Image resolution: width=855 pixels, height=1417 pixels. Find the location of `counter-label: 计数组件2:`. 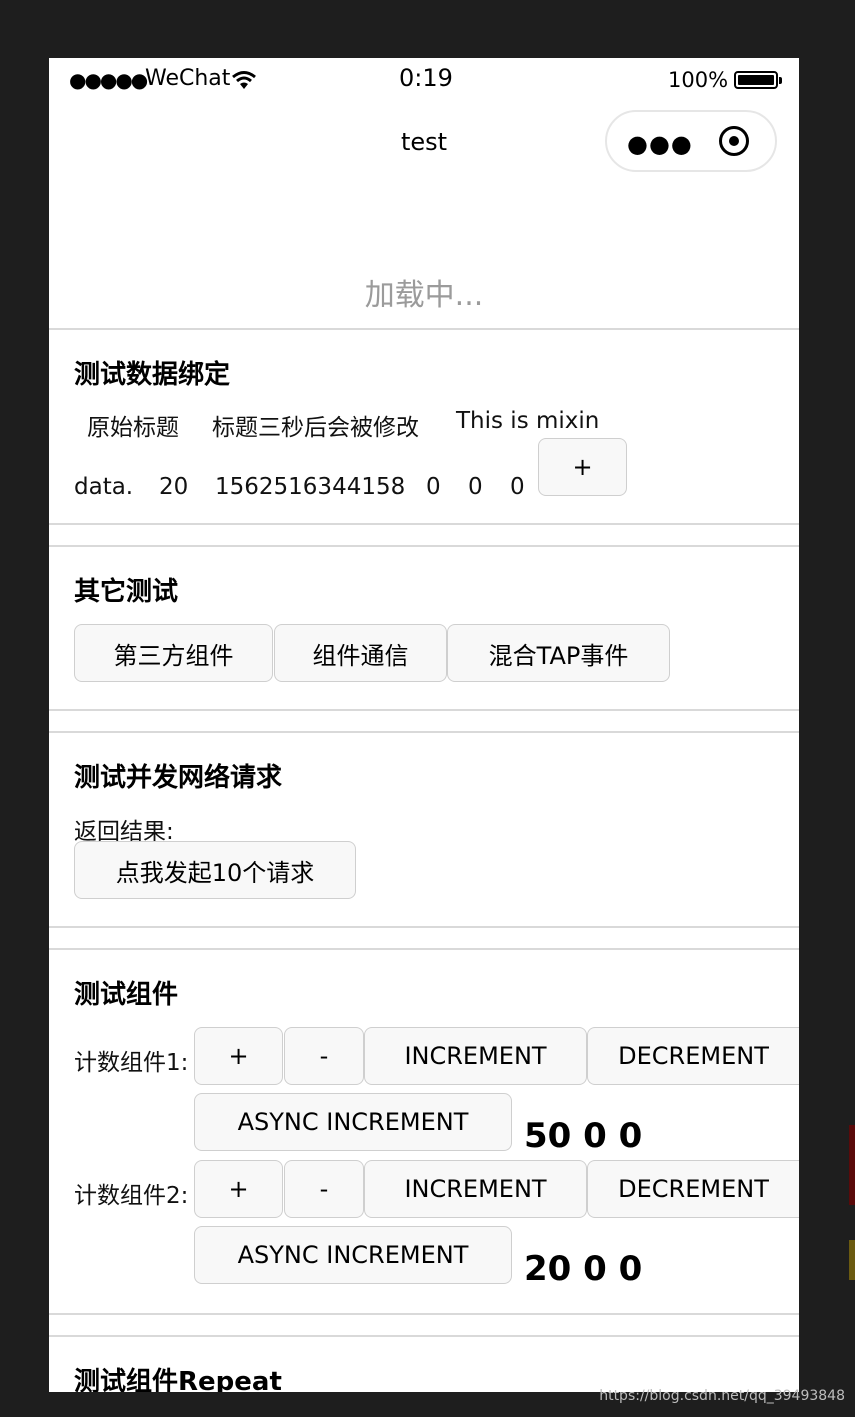

counter-label: 计数组件2: is located at coordinates (131, 1196).